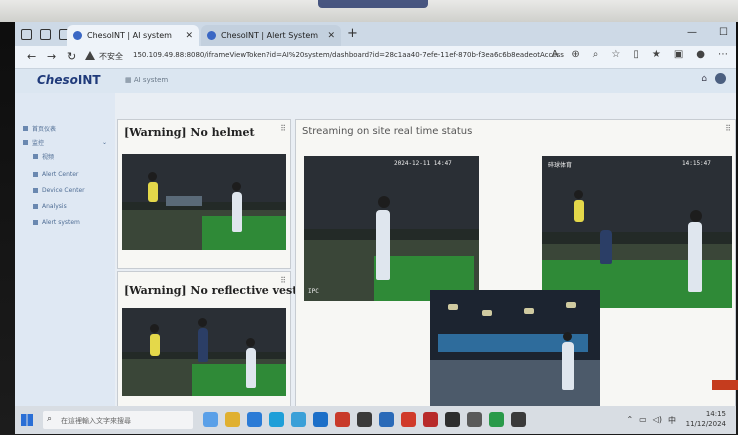 The image size is (738, 435). Describe the element at coordinates (45, 34) in the screenshot. I see `tab-actions-icon` at that location.